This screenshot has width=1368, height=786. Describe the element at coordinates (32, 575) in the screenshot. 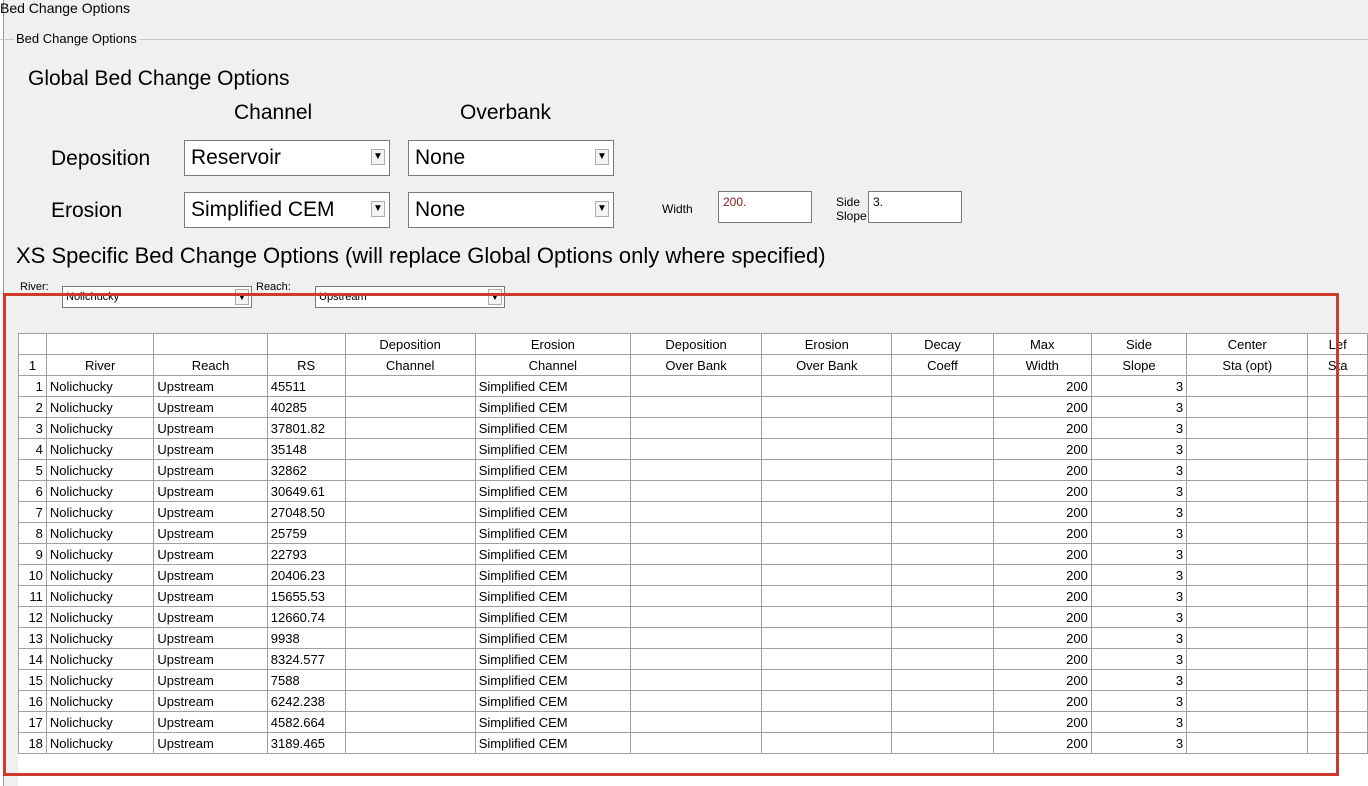

I see `cell-row-number: 10` at that location.